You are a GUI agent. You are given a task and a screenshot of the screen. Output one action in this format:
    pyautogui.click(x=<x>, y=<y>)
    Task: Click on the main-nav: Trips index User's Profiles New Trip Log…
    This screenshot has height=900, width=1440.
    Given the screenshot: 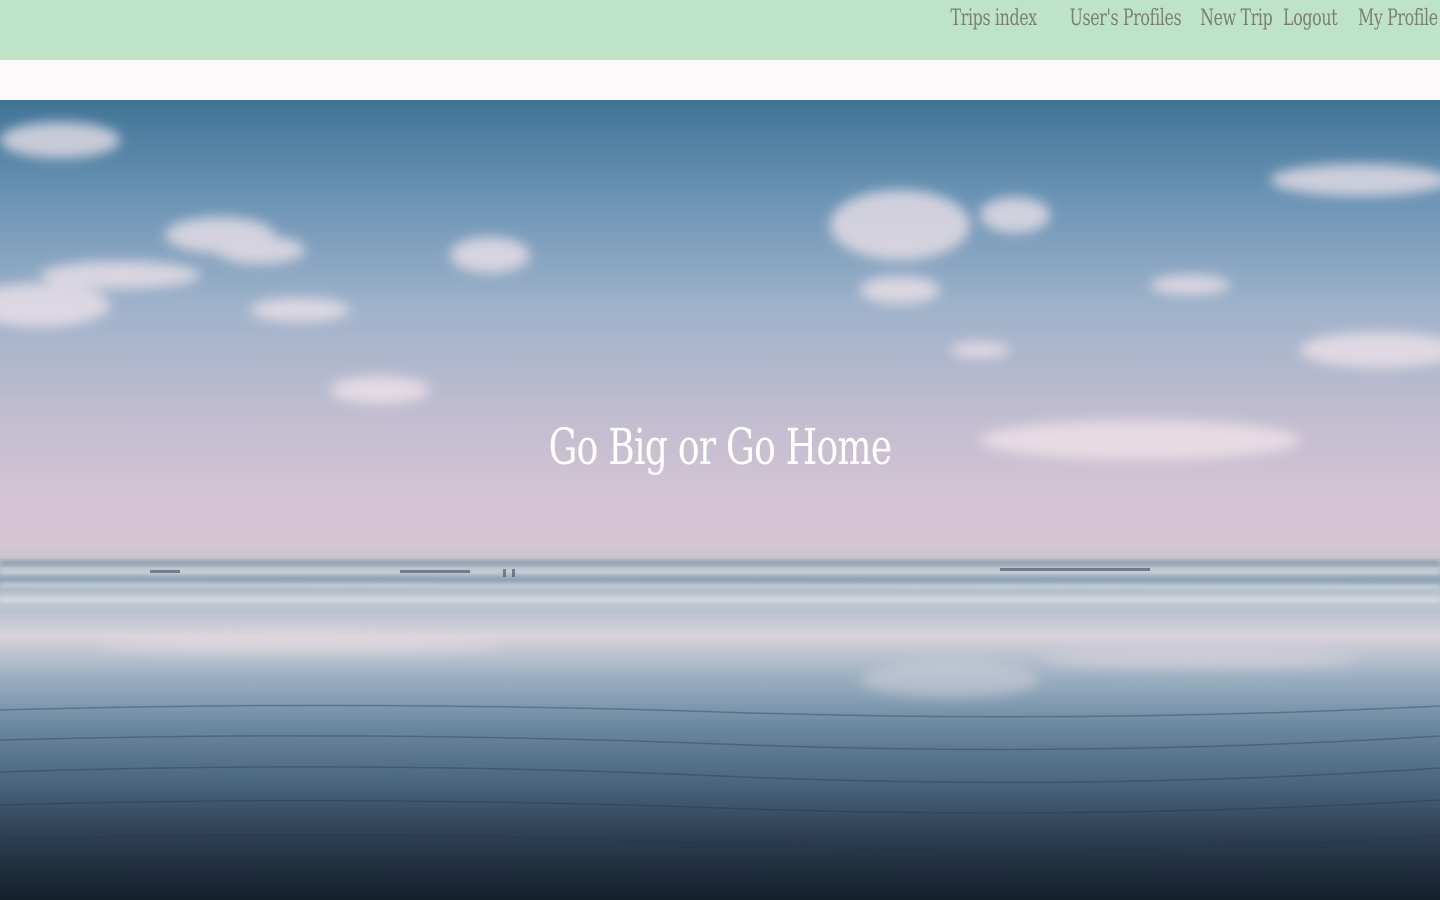 What is the action you would take?
    pyautogui.click(x=1189, y=18)
    